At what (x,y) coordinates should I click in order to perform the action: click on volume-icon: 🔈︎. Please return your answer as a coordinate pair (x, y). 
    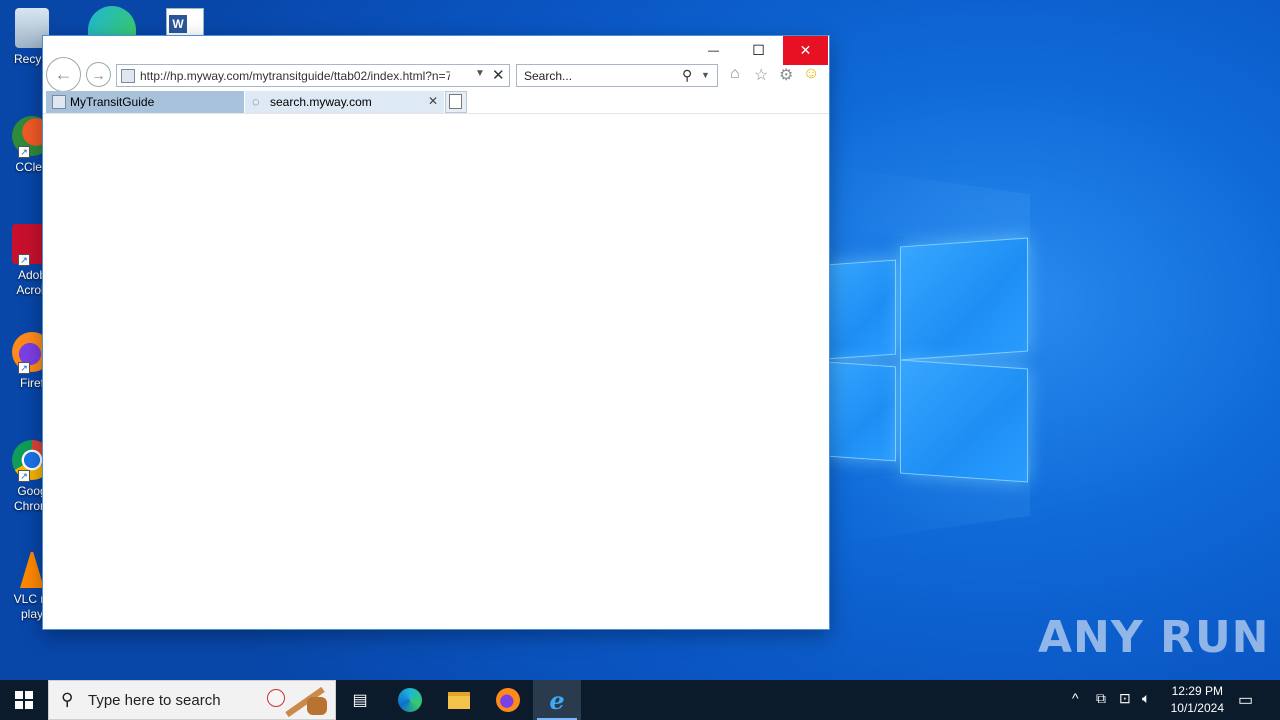
    Looking at the image, I should click on (1146, 698).